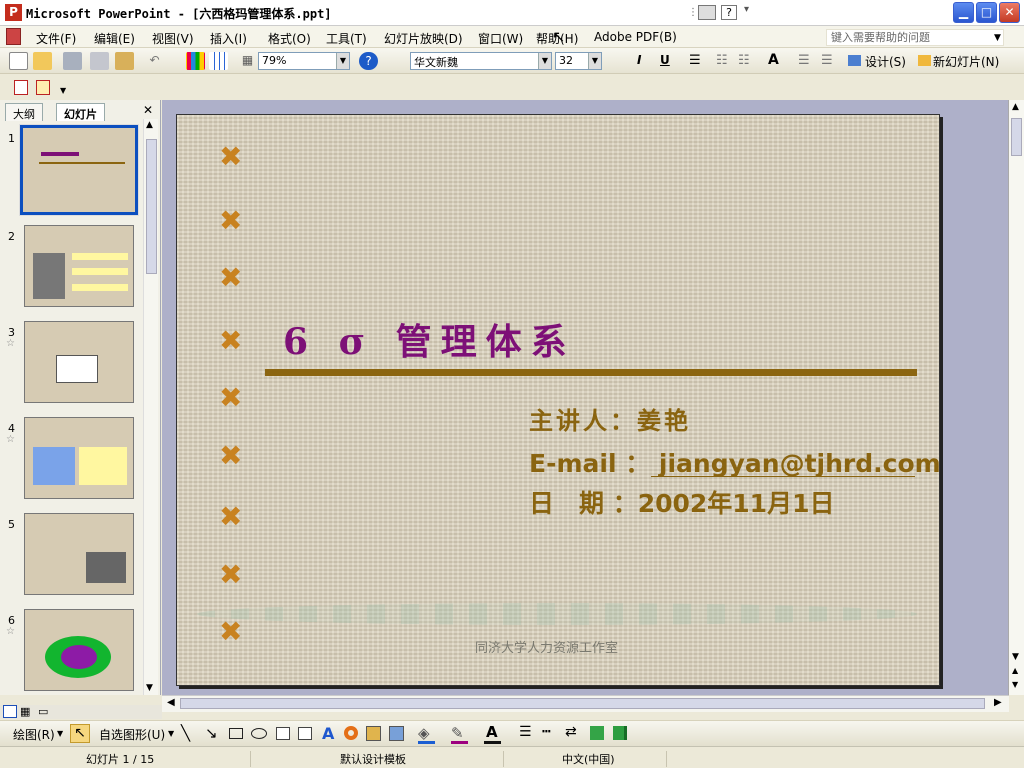  Describe the element at coordinates (500, 38) in the screenshot. I see `menu-window: 窗口(W)` at that location.